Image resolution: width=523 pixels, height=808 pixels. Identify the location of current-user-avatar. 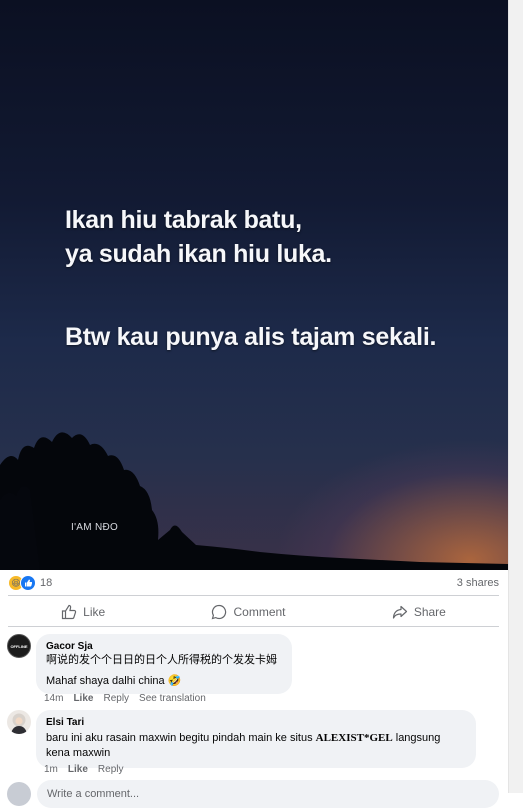
(19, 794).